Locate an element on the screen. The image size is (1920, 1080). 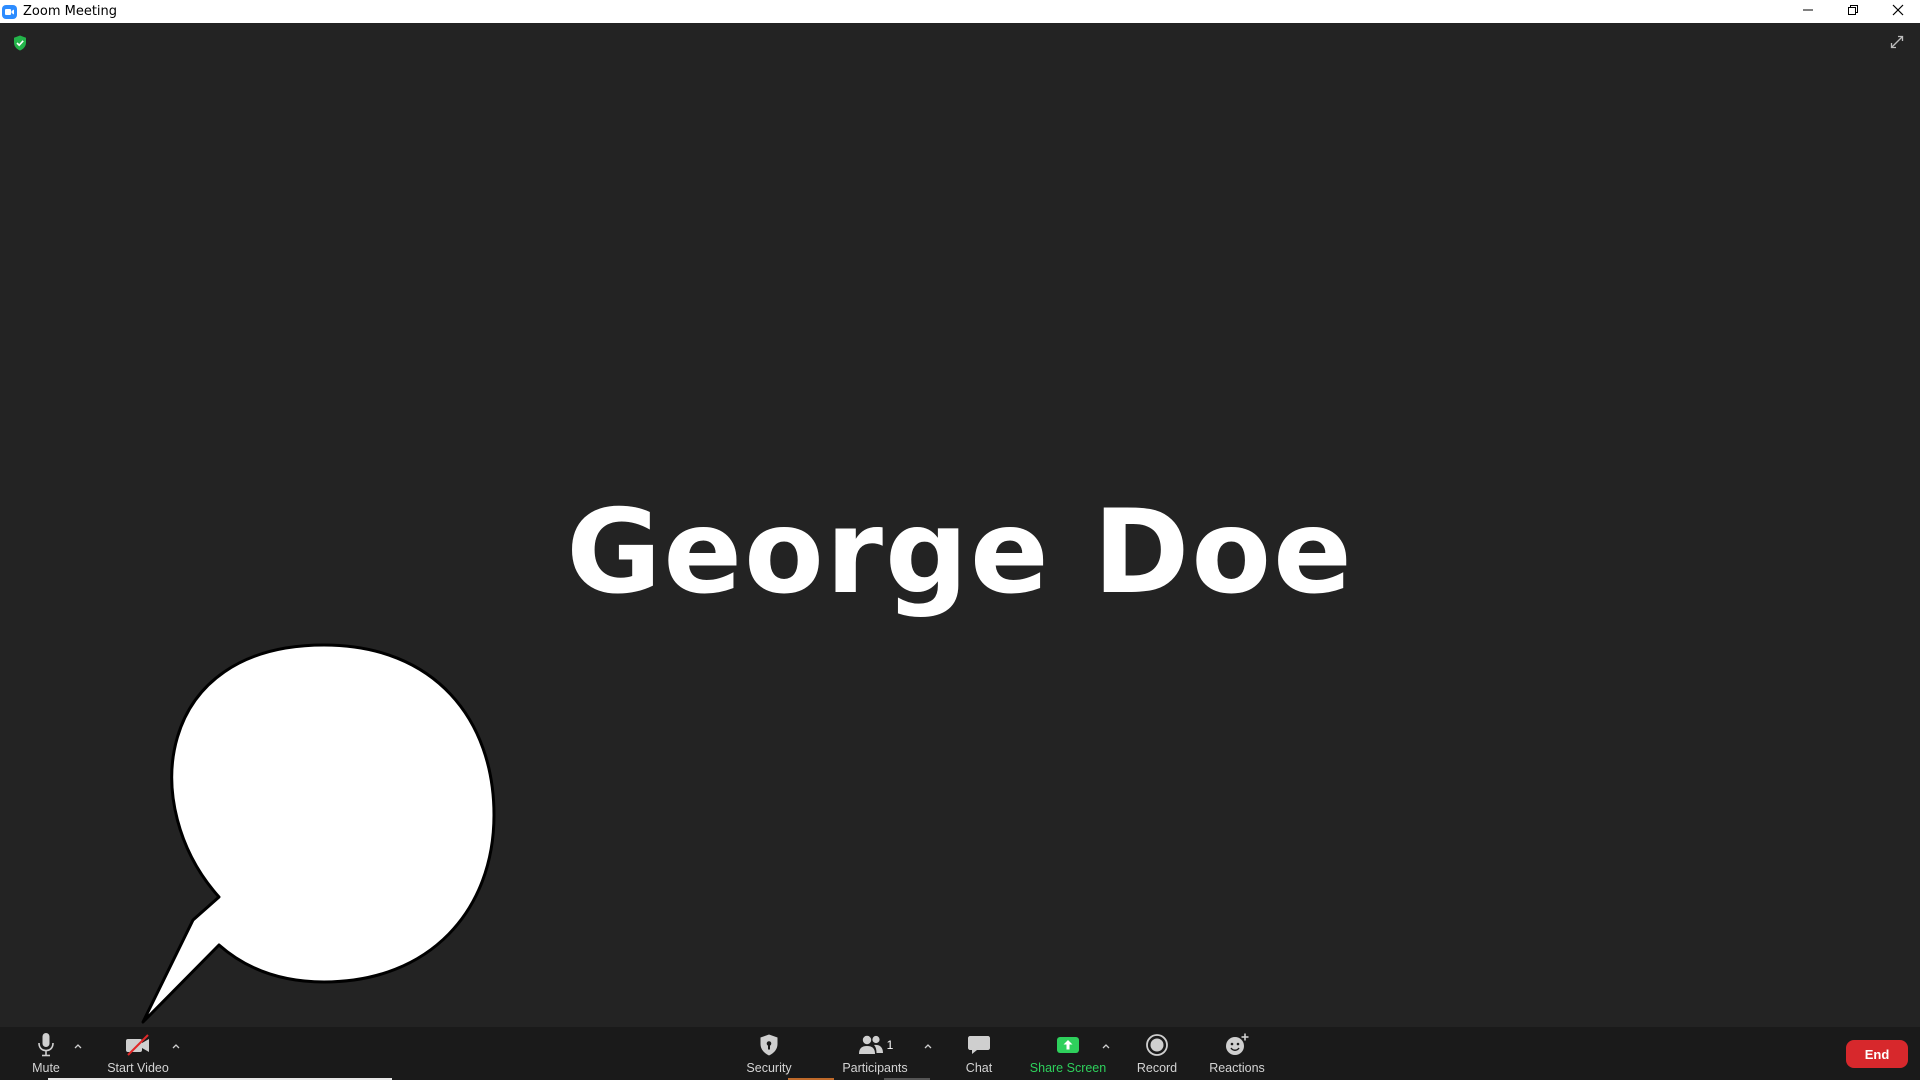
chat-icon is located at coordinates (979, 1045).